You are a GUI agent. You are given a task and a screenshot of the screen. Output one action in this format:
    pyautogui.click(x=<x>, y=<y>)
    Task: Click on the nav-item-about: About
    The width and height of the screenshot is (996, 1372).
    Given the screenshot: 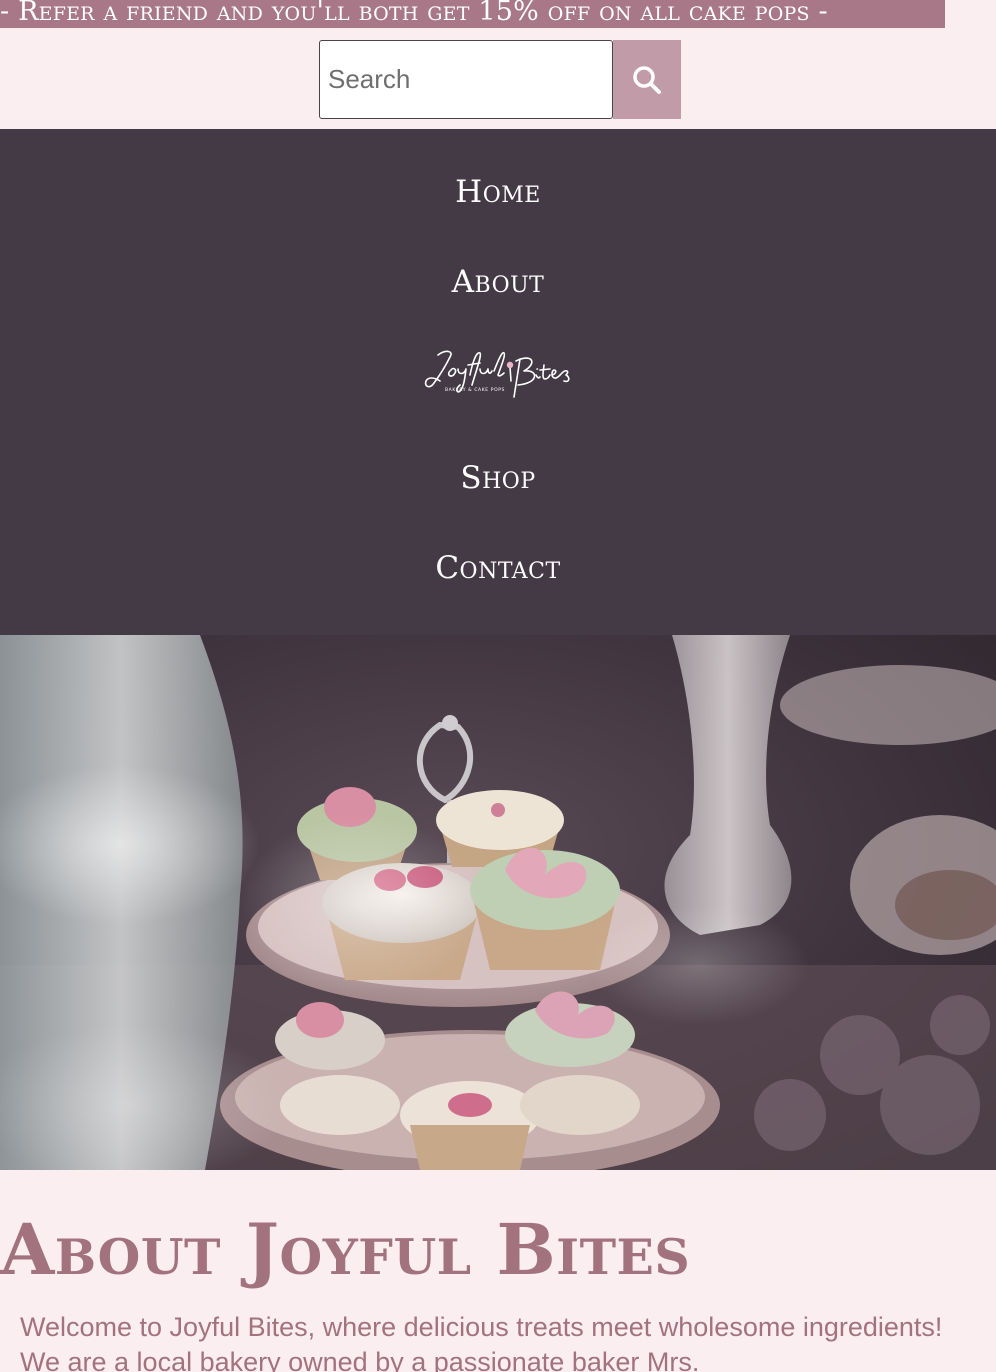 What is the action you would take?
    pyautogui.click(x=498, y=282)
    